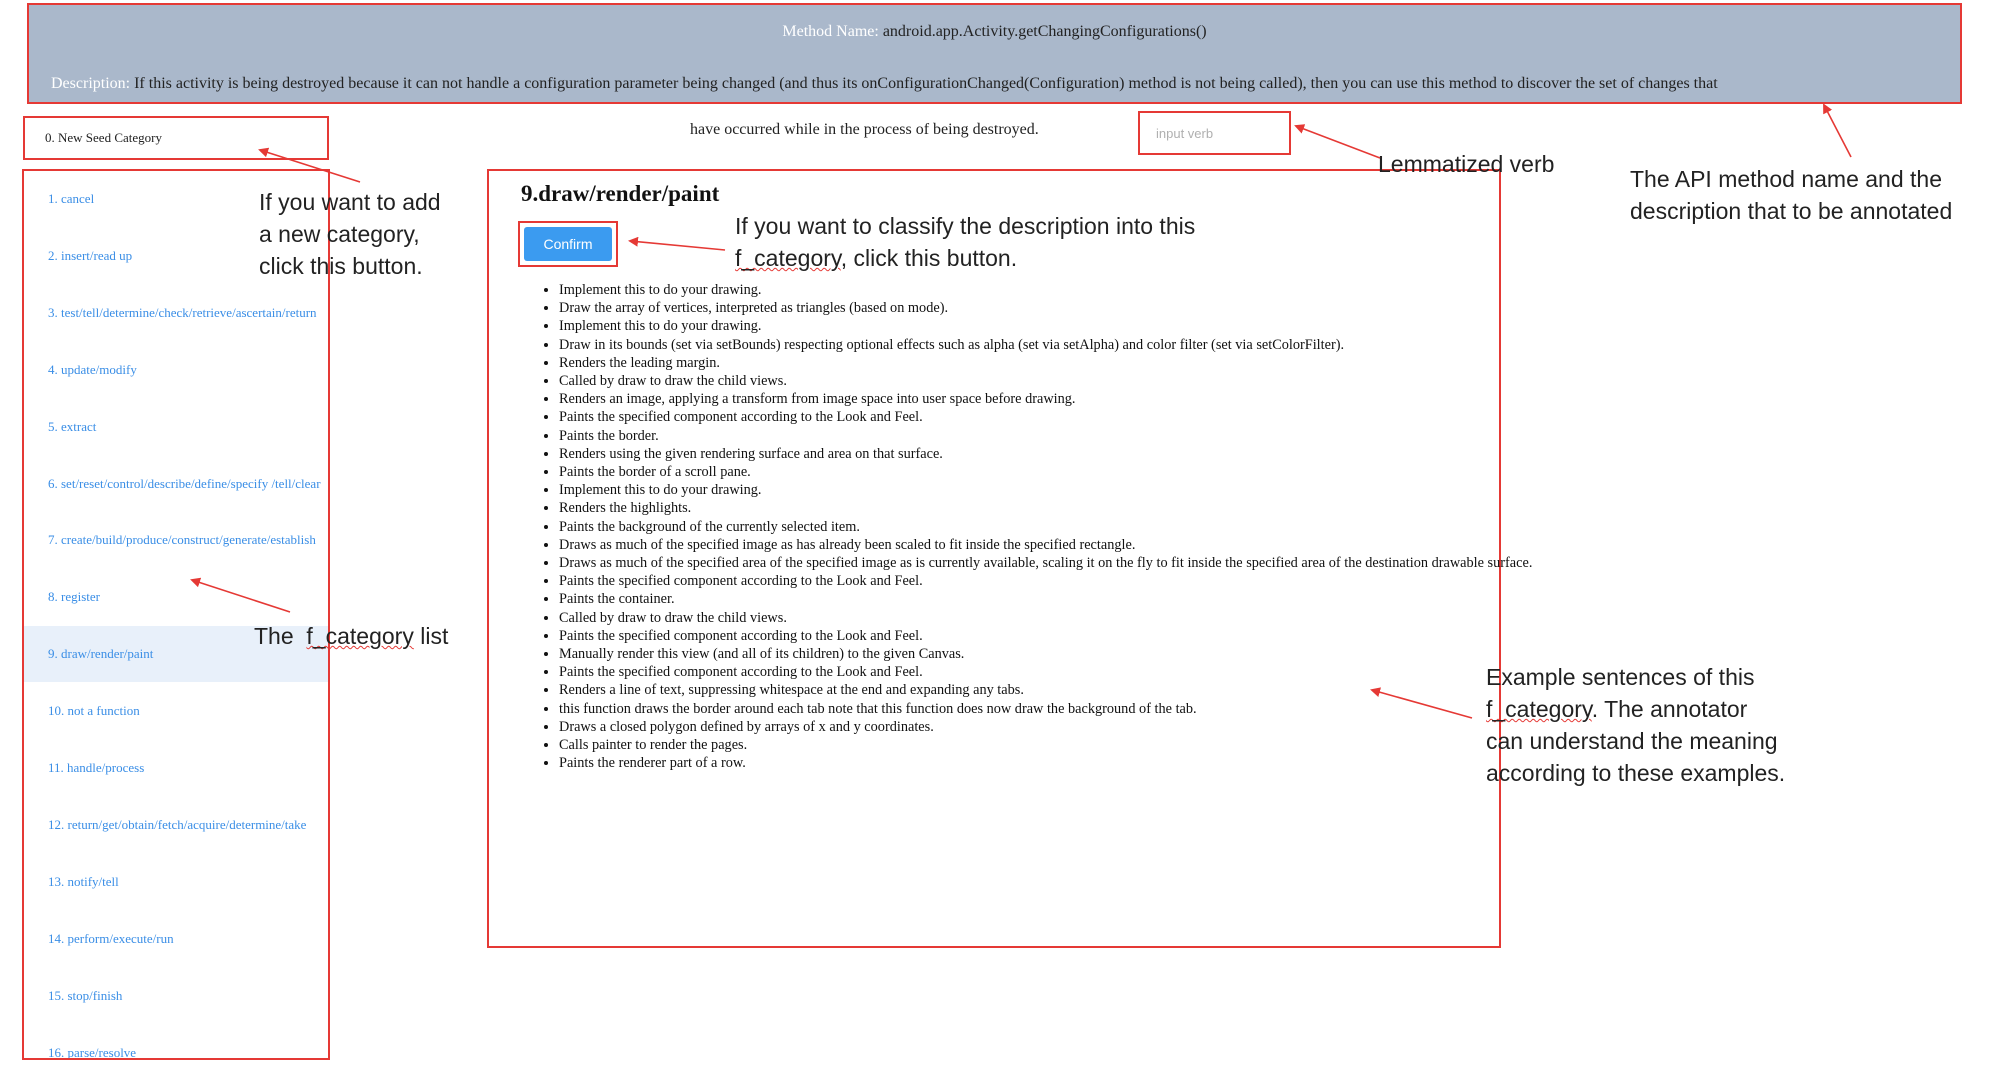 Image resolution: width=1999 pixels, height=1077 pixels. I want to click on example-sentence: Paints the border of a scroll pane., so click(1045, 472).